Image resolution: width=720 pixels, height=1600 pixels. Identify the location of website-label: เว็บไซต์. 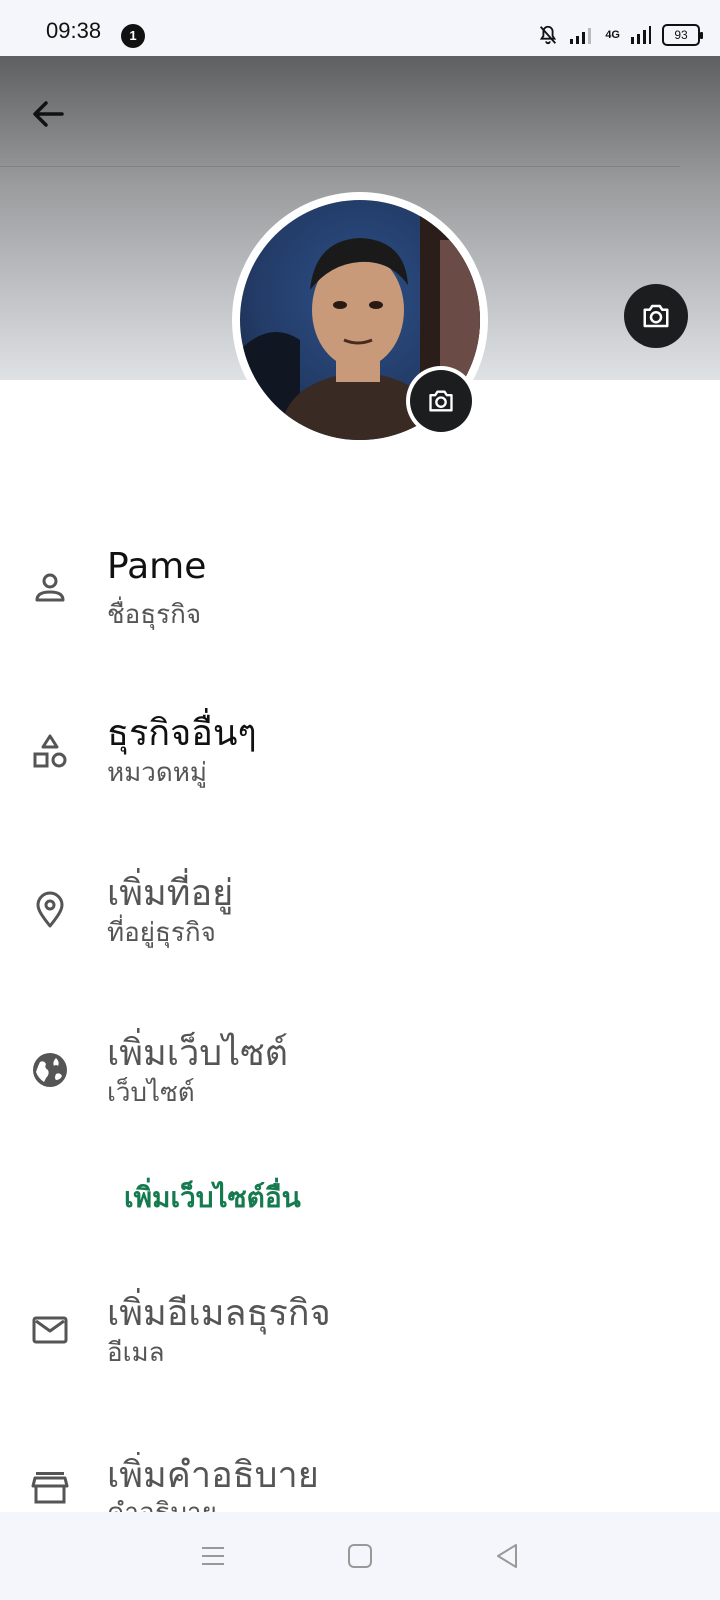
(151, 1093).